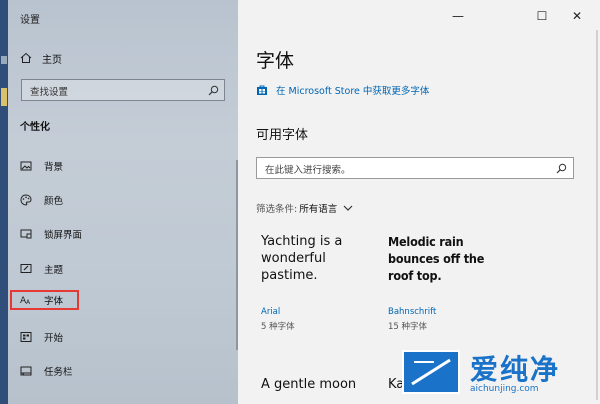 This screenshot has width=600, height=404. I want to click on filter-label: 筛选条件:, so click(277, 209).